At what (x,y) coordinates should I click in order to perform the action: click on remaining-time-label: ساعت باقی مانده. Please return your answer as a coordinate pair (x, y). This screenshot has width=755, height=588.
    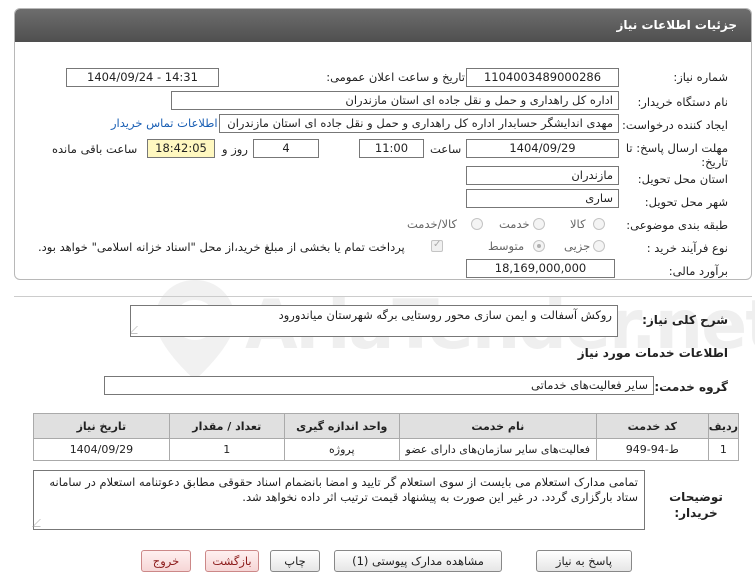
    Looking at the image, I should click on (95, 149).